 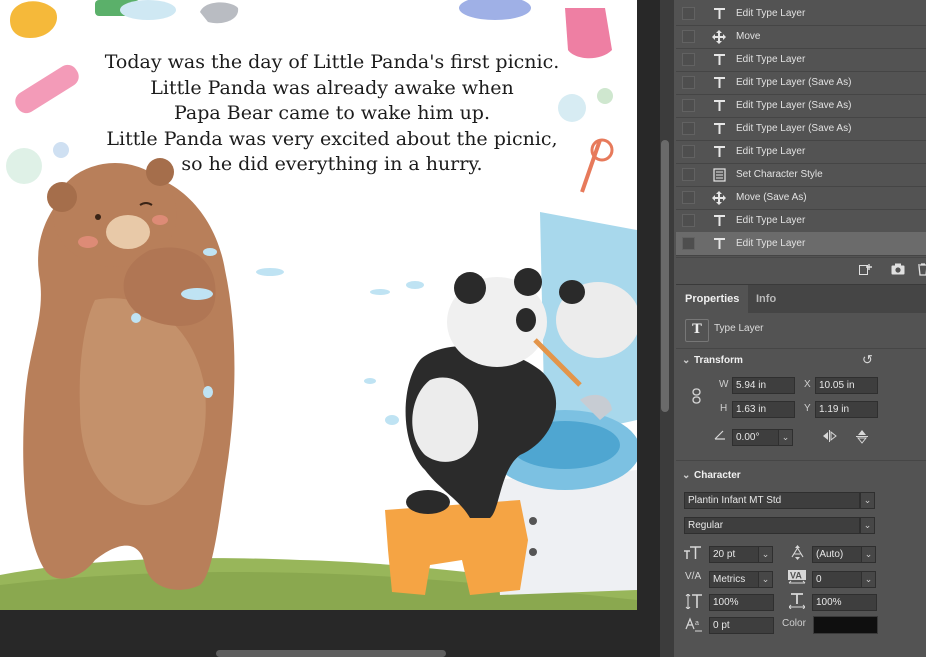 What do you see at coordinates (837, 579) in the screenshot?
I see `tracking-field: 0` at bounding box center [837, 579].